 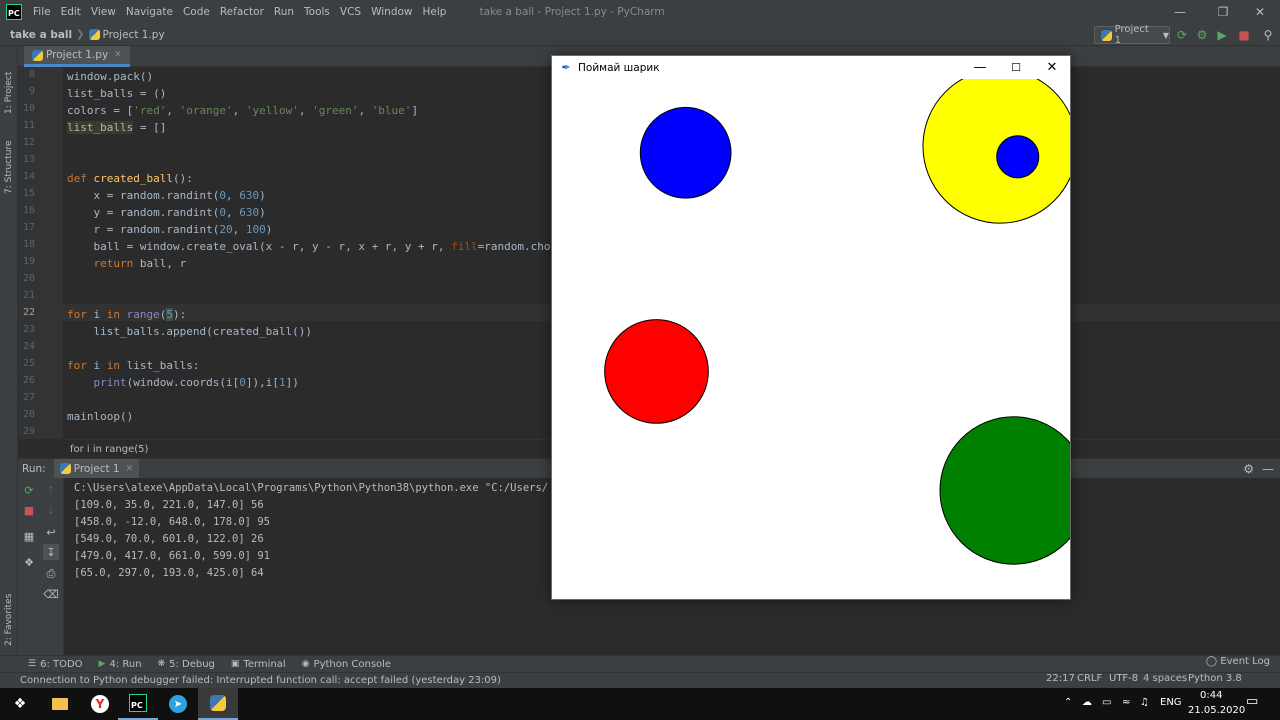 What do you see at coordinates (161, 664) in the screenshot?
I see `bug-icon: ❋` at bounding box center [161, 664].